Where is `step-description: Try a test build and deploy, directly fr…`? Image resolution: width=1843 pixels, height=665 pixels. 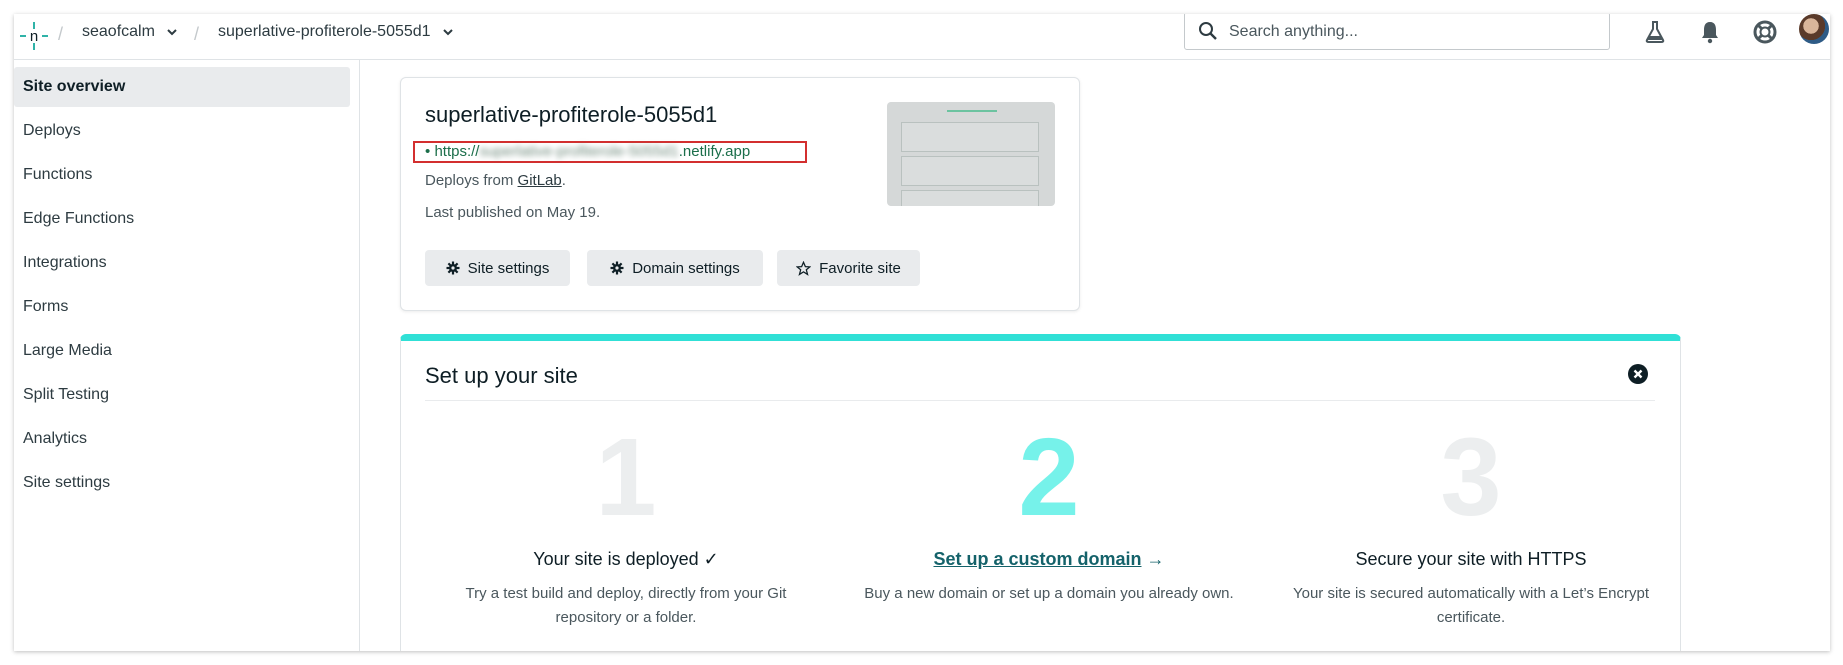 step-description: Try a test build and deploy, directly fr… is located at coordinates (626, 605).